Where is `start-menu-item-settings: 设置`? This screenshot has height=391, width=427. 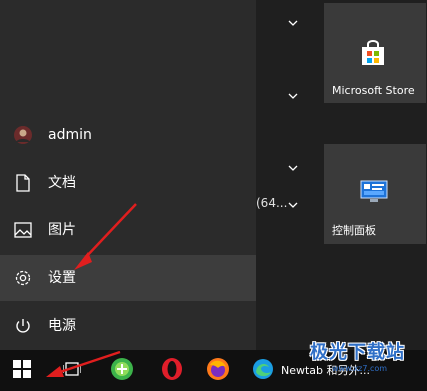
start-menu-item-settings: 设置 is located at coordinates (128, 278).